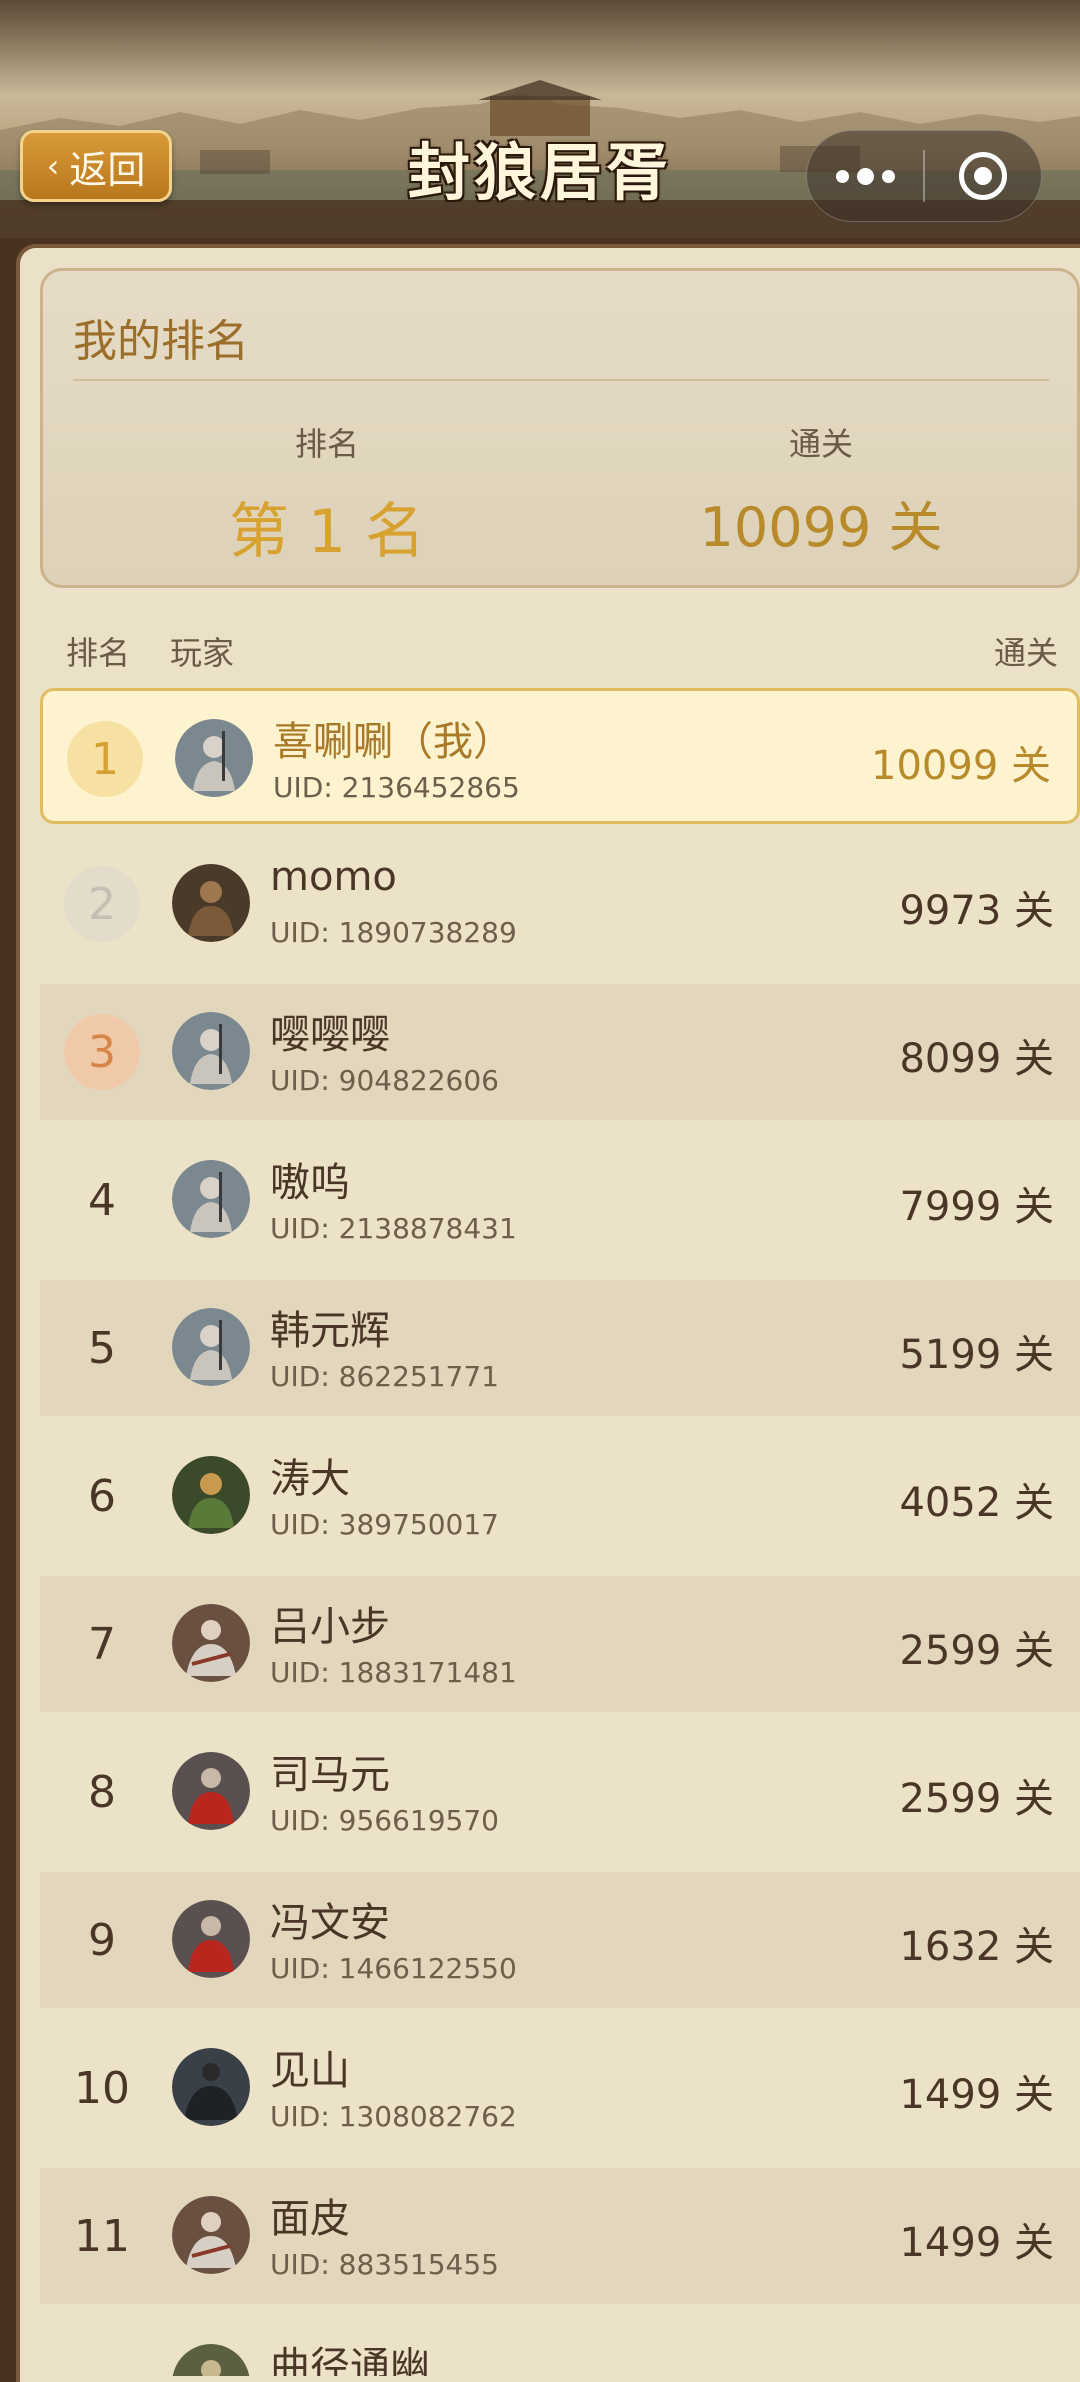 The image size is (1080, 2382). What do you see at coordinates (384, 1376) in the screenshot?
I see `player-uid: UID: 862251771` at bounding box center [384, 1376].